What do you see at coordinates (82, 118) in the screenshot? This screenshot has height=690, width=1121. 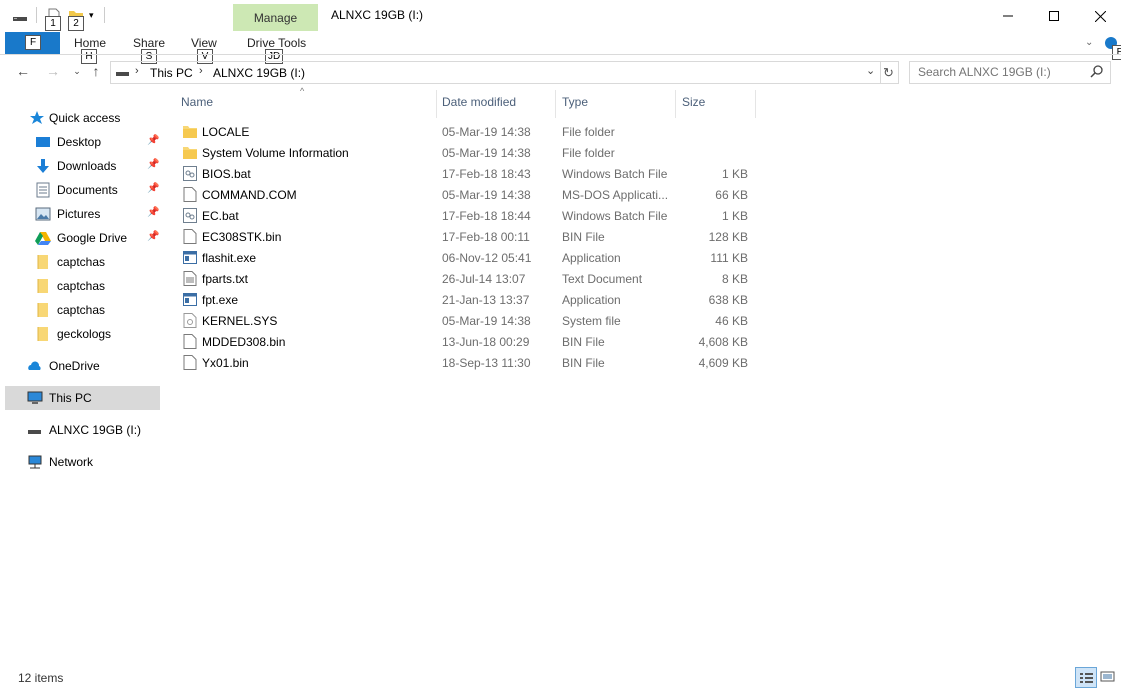 I see `sidebar-item-quick-access: Quick access` at bounding box center [82, 118].